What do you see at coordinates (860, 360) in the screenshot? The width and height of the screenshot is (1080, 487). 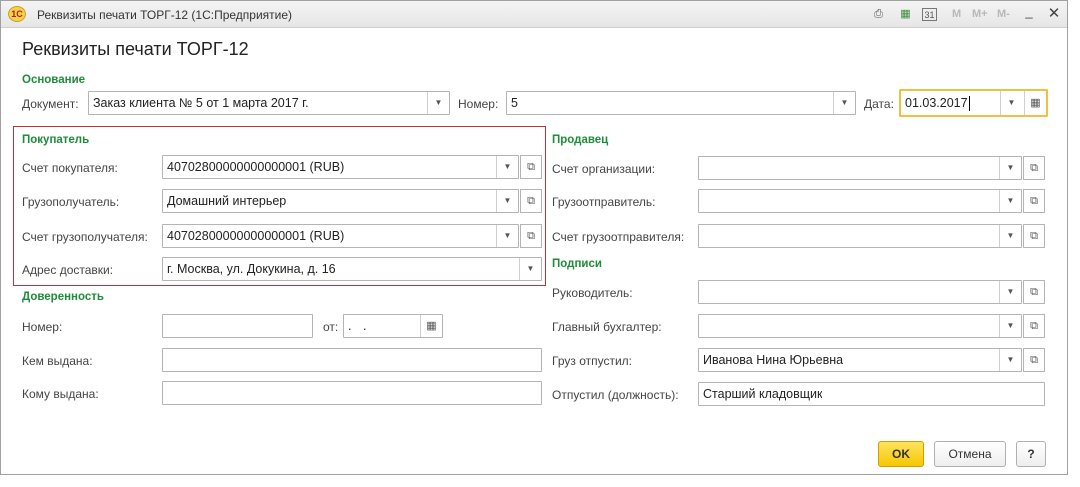 I see `released-by-field: Иванова Нина Юрьевна ▼` at bounding box center [860, 360].